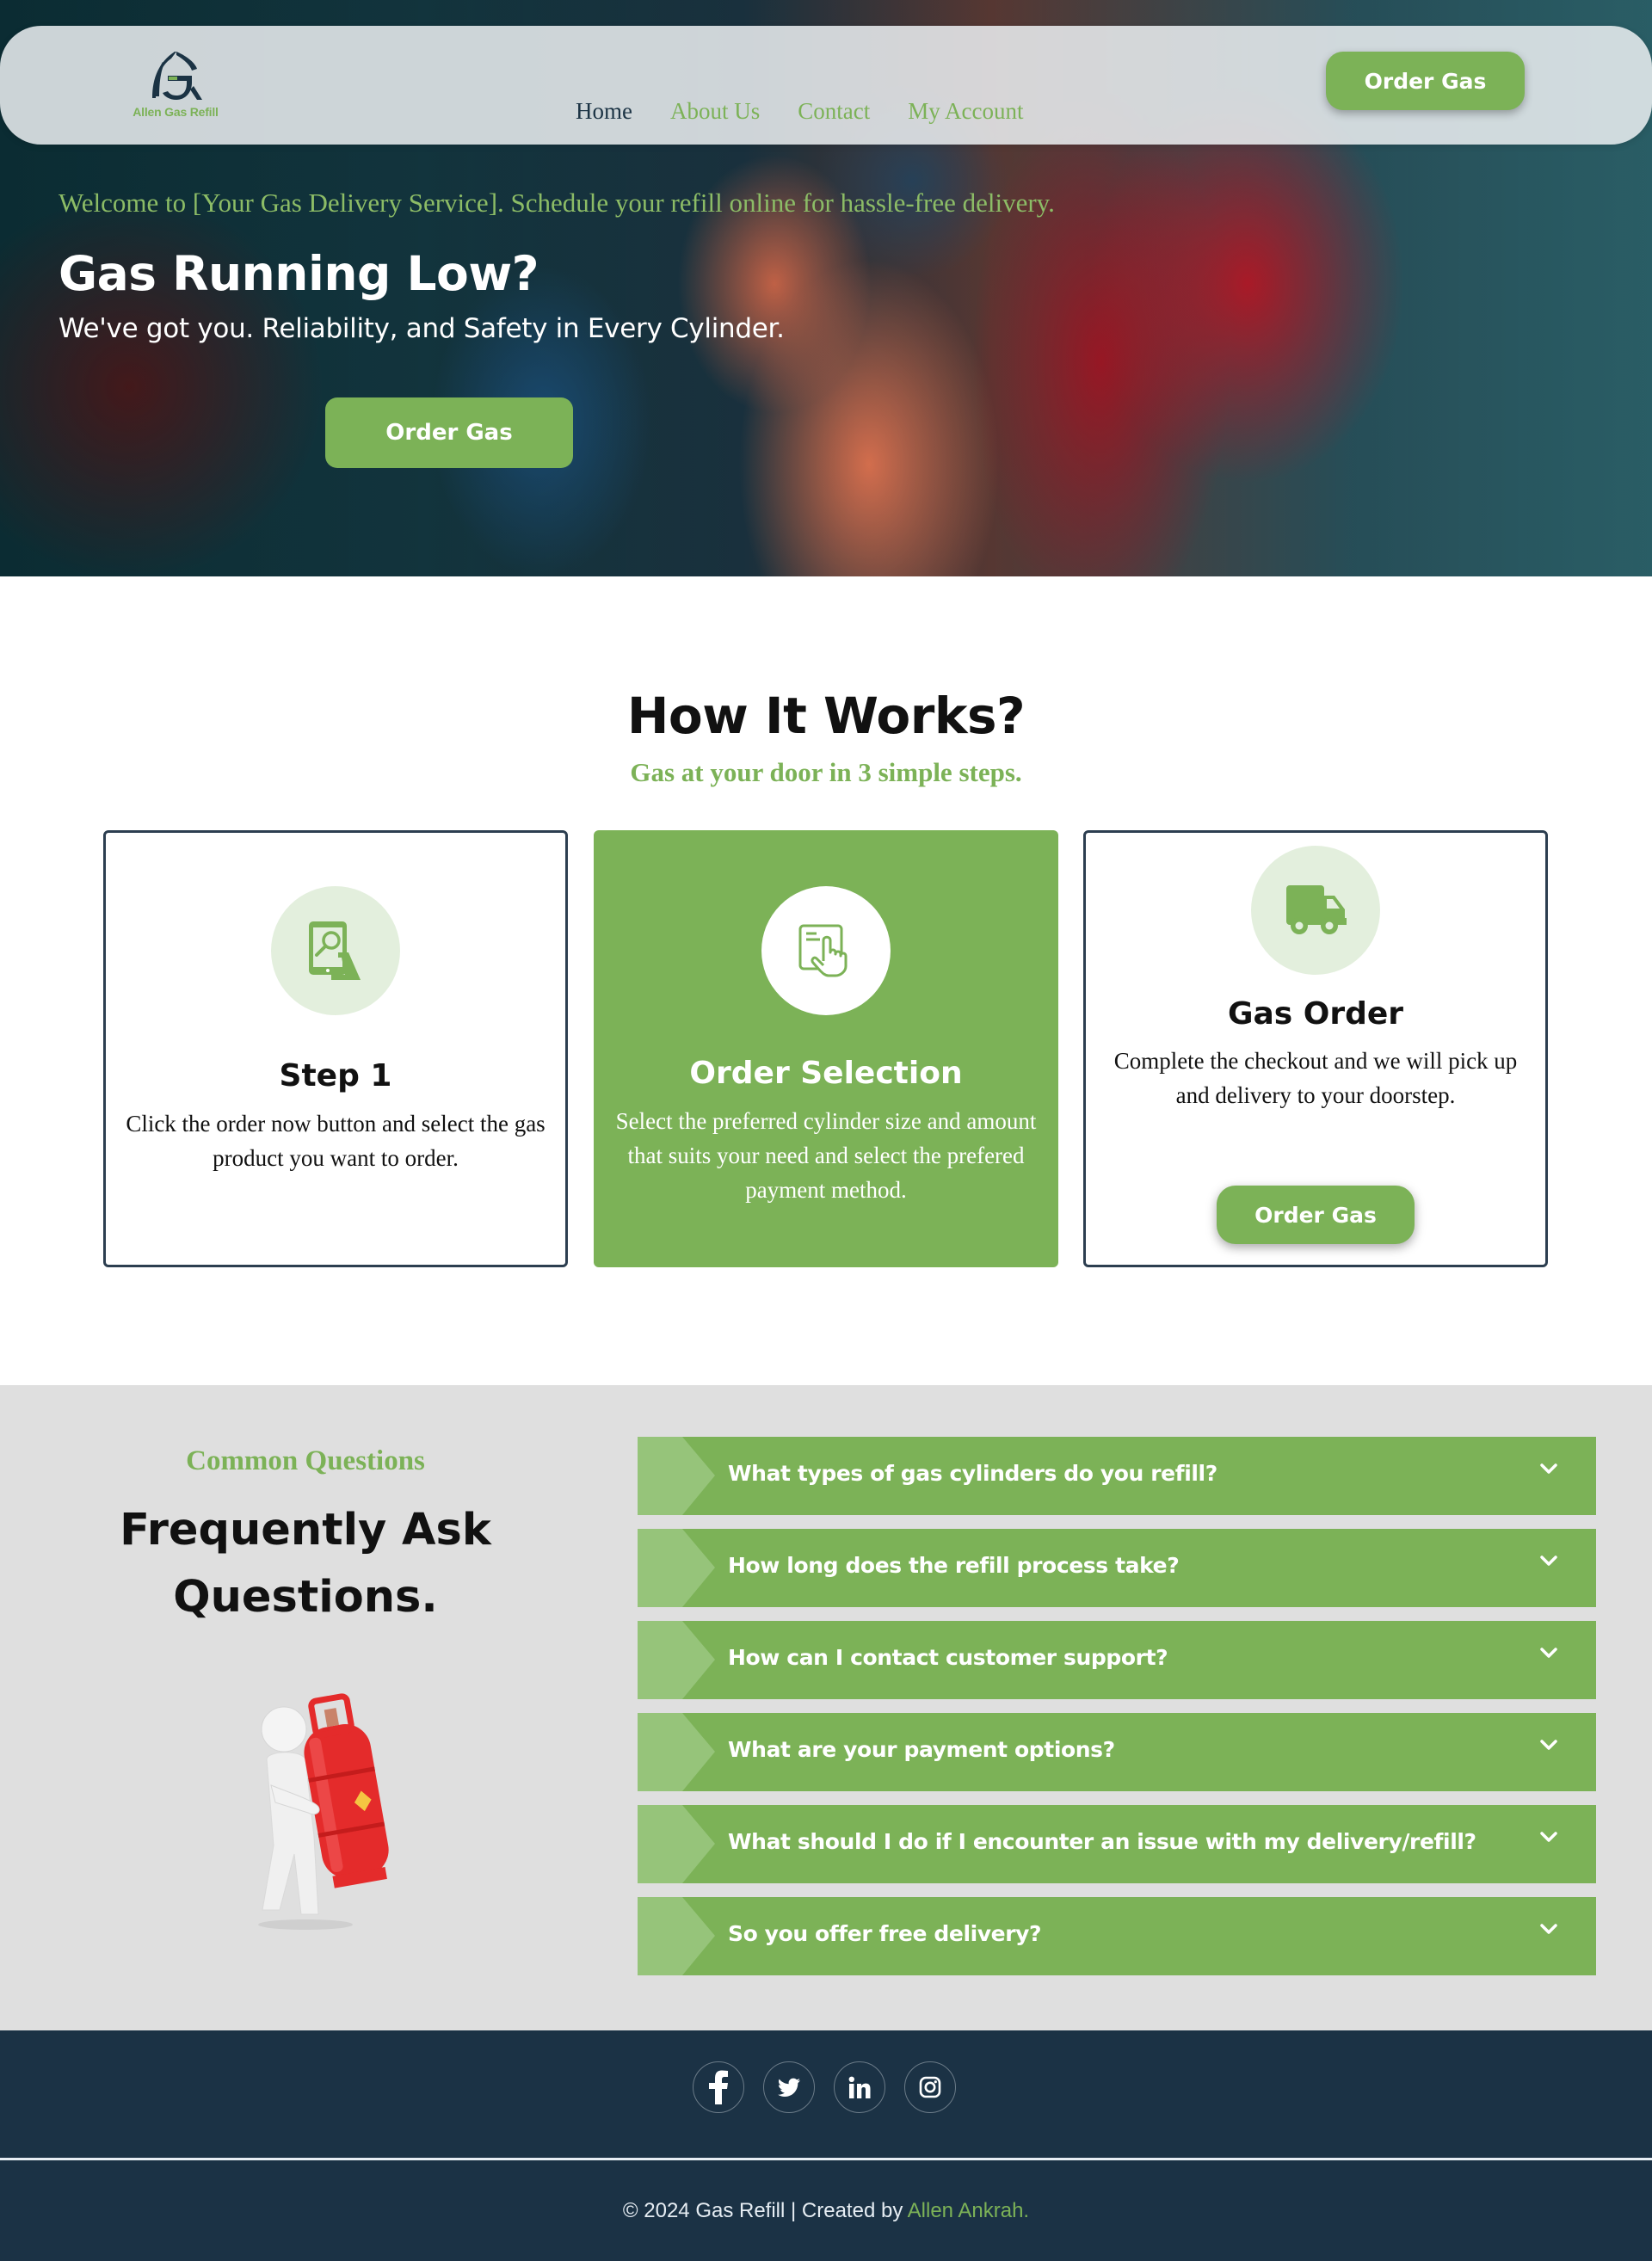 The width and height of the screenshot is (1652, 2261). Describe the element at coordinates (948, 1657) in the screenshot. I see `faq-question: How can I contact customer support?` at that location.